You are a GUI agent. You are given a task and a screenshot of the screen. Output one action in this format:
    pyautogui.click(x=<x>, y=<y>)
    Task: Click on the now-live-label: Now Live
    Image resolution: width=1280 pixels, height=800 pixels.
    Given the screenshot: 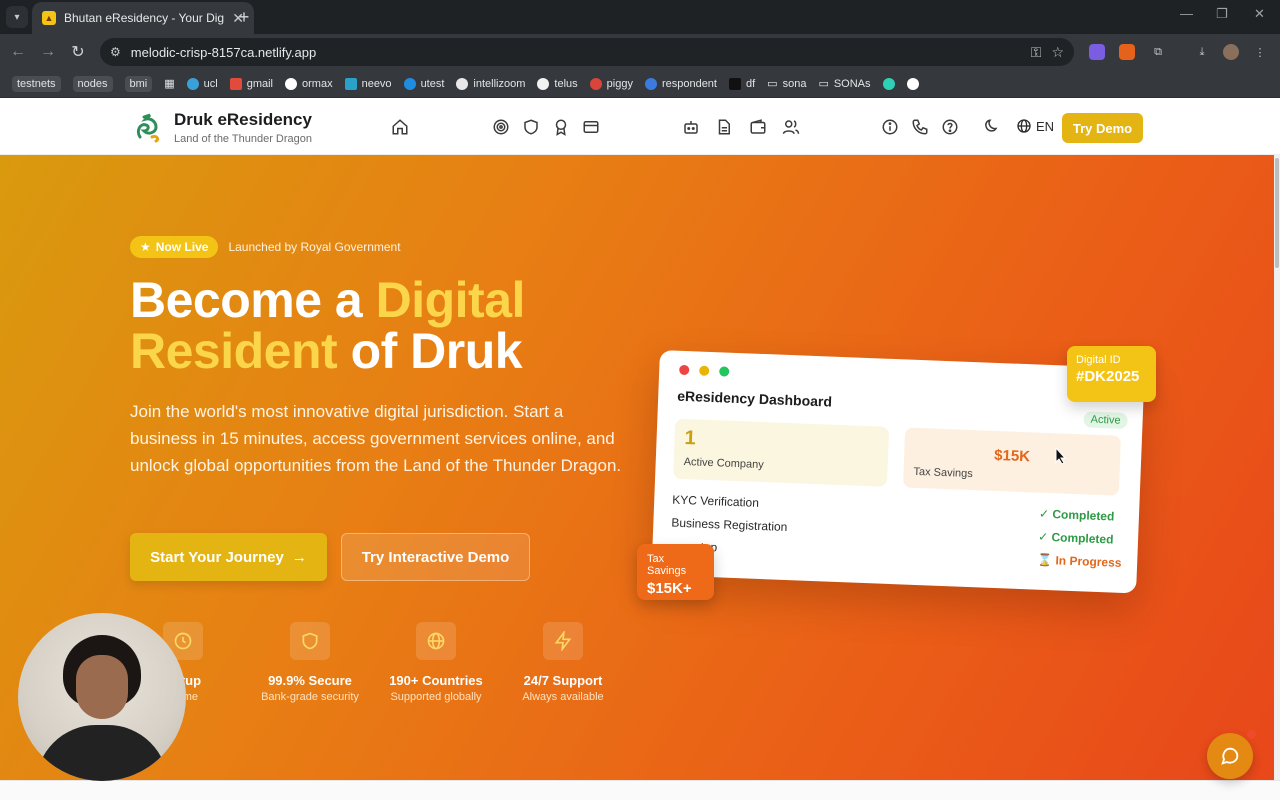 What is the action you would take?
    pyautogui.click(x=182, y=247)
    